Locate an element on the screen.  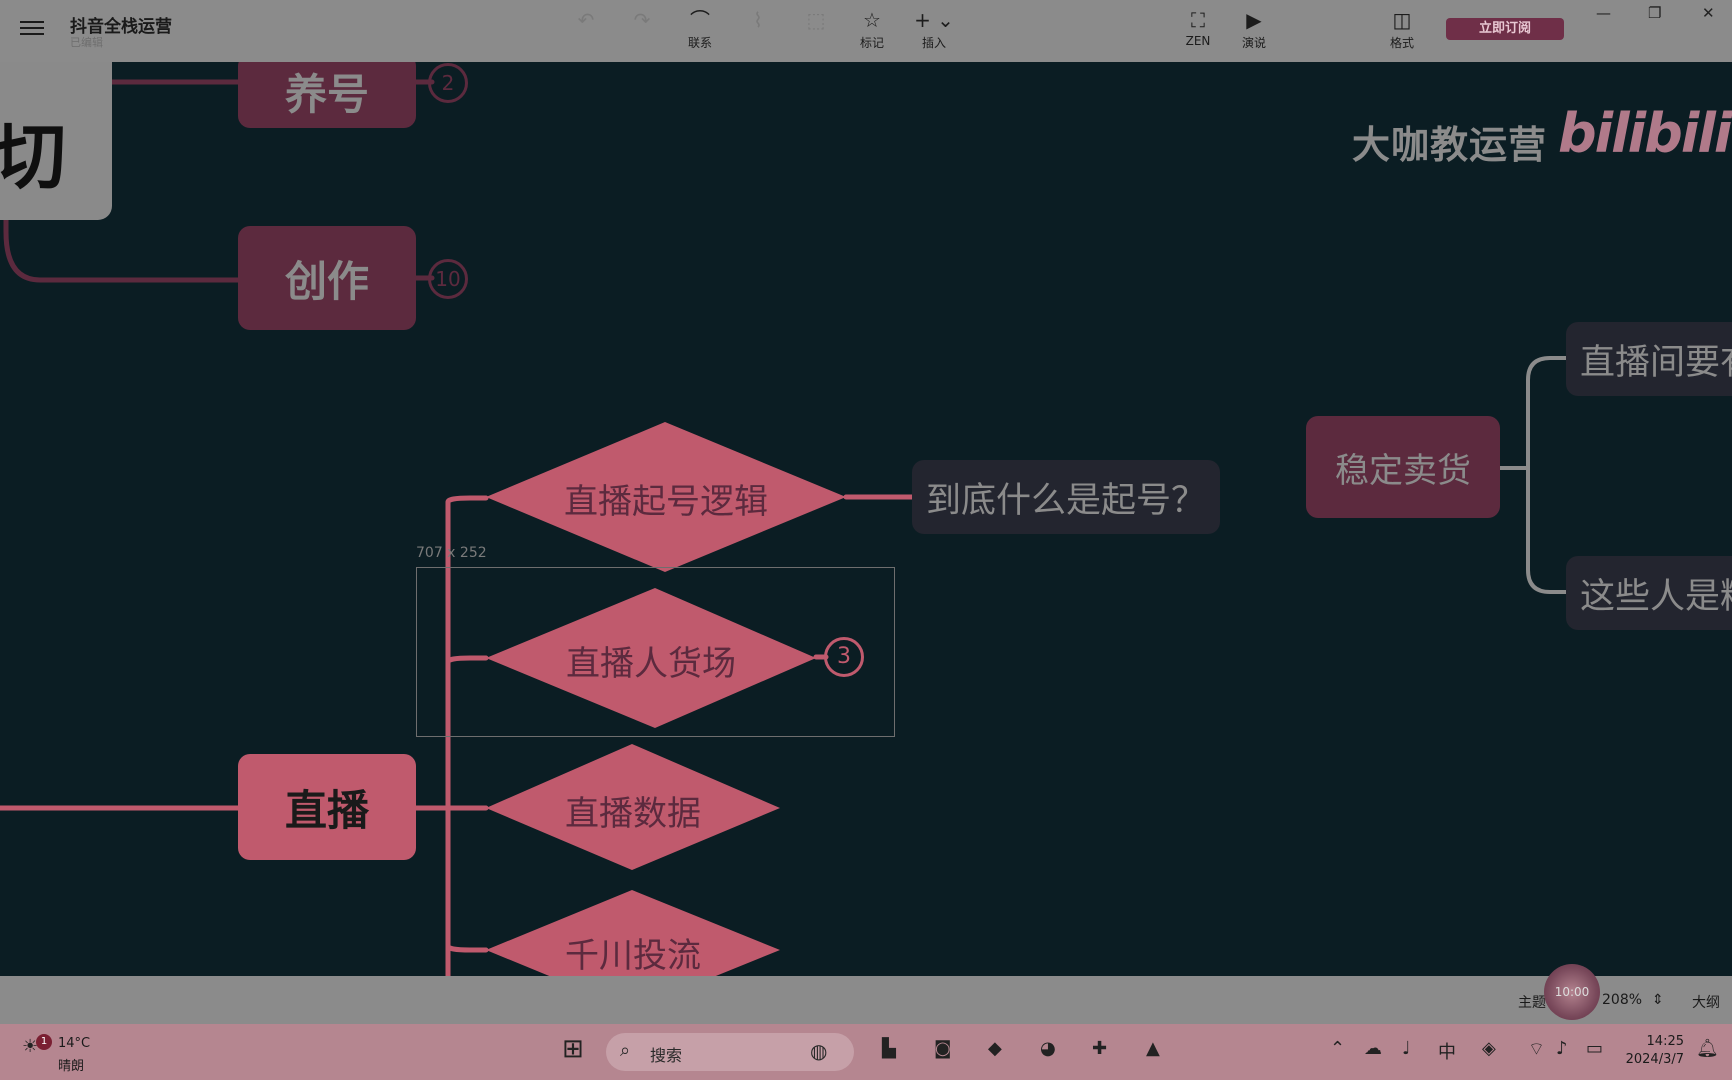
theme-button: 主题 is located at coordinates (1532, 1002).